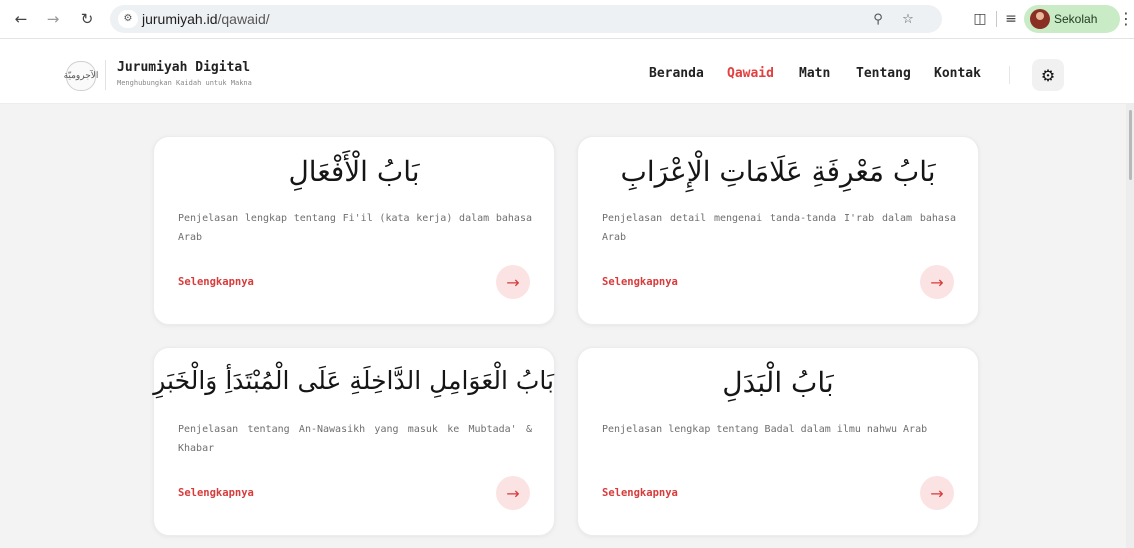 The width and height of the screenshot is (1134, 548). I want to click on nav-qawaid: Qawaid, so click(750, 73).